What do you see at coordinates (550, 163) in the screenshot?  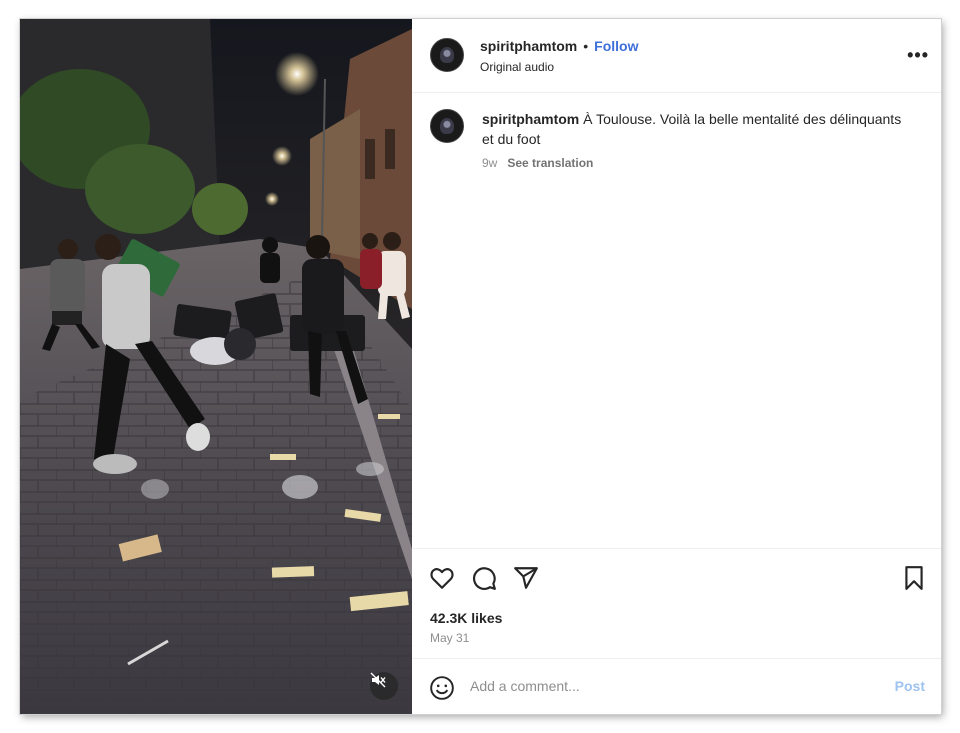 I see `see-translation-link: See translation` at bounding box center [550, 163].